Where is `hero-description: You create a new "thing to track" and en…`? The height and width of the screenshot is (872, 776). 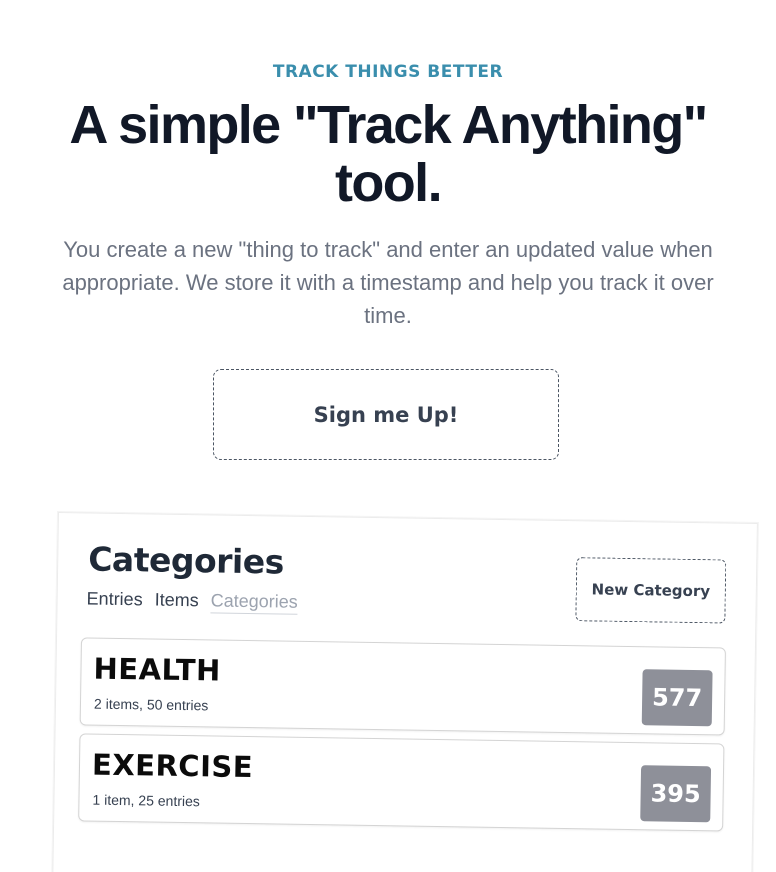 hero-description: You create a new "thing to track" and en… is located at coordinates (388, 282).